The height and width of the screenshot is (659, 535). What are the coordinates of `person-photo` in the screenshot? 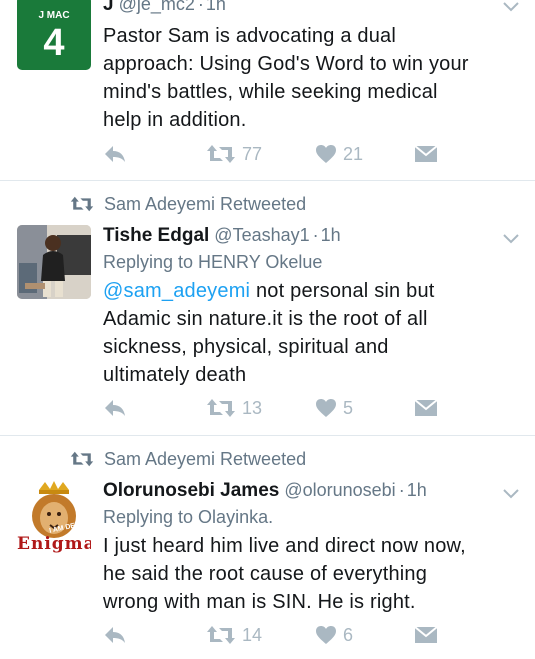 It's located at (54, 262).